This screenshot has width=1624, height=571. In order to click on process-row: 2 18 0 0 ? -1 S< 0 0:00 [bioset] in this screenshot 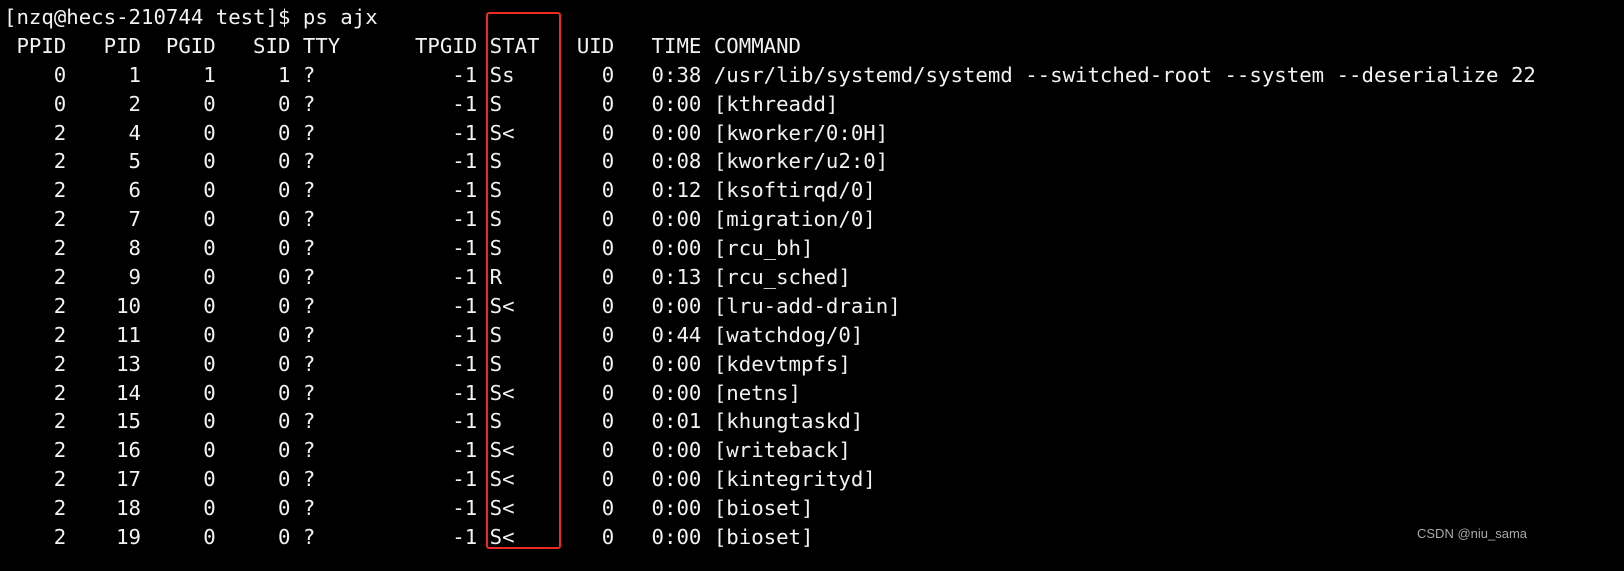, I will do `click(770, 508)`.